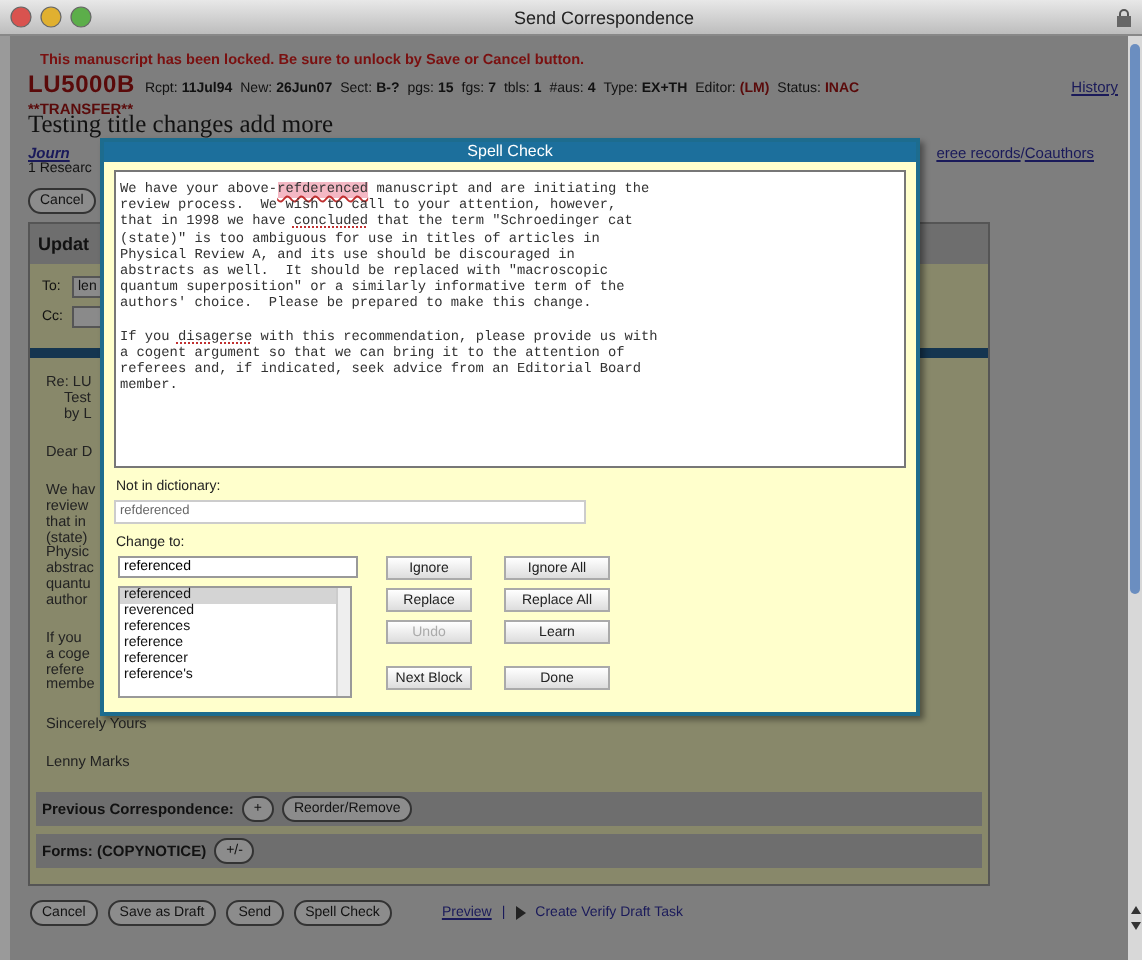 This screenshot has height=960, width=1142. Describe the element at coordinates (81, 84) in the screenshot. I see `manuscript-code: LU5000B` at that location.